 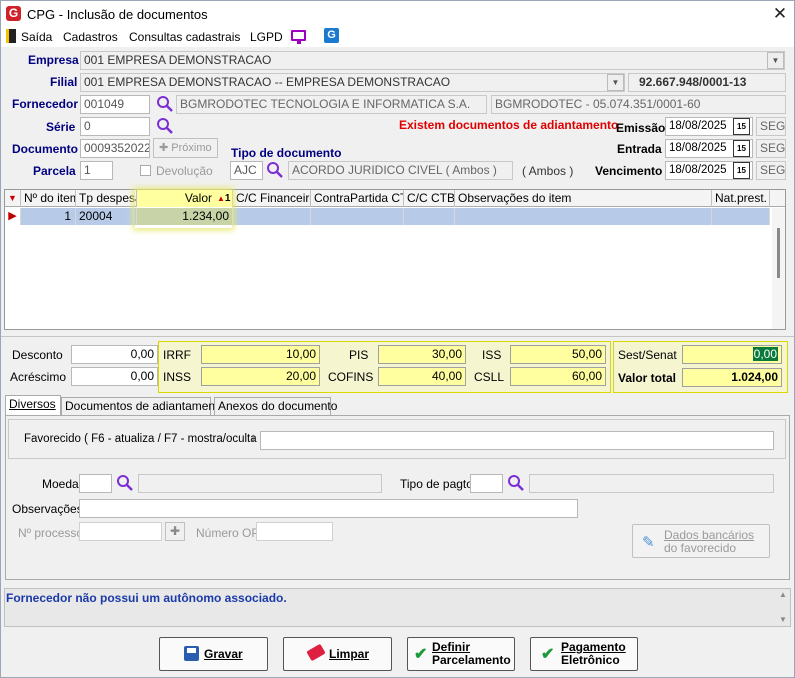 What do you see at coordinates (461, 654) in the screenshot?
I see `definir-parcelamento-button: ✔ Definir Parcelamento` at bounding box center [461, 654].